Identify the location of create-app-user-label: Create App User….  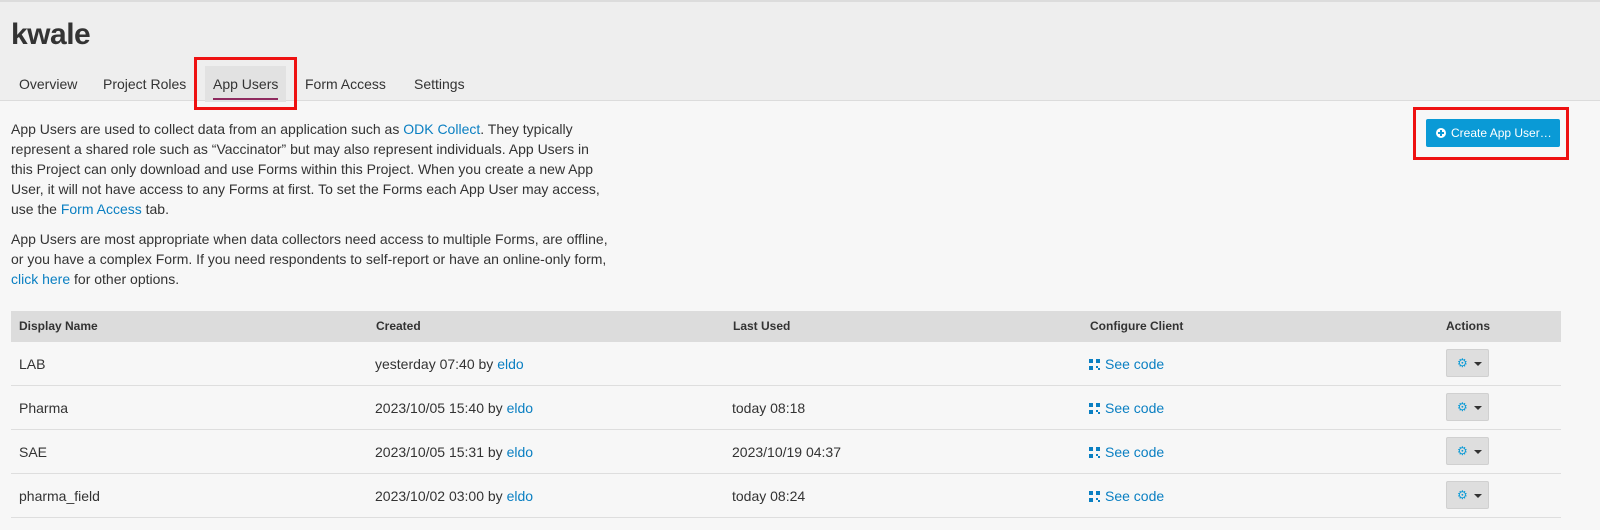
(1501, 133).